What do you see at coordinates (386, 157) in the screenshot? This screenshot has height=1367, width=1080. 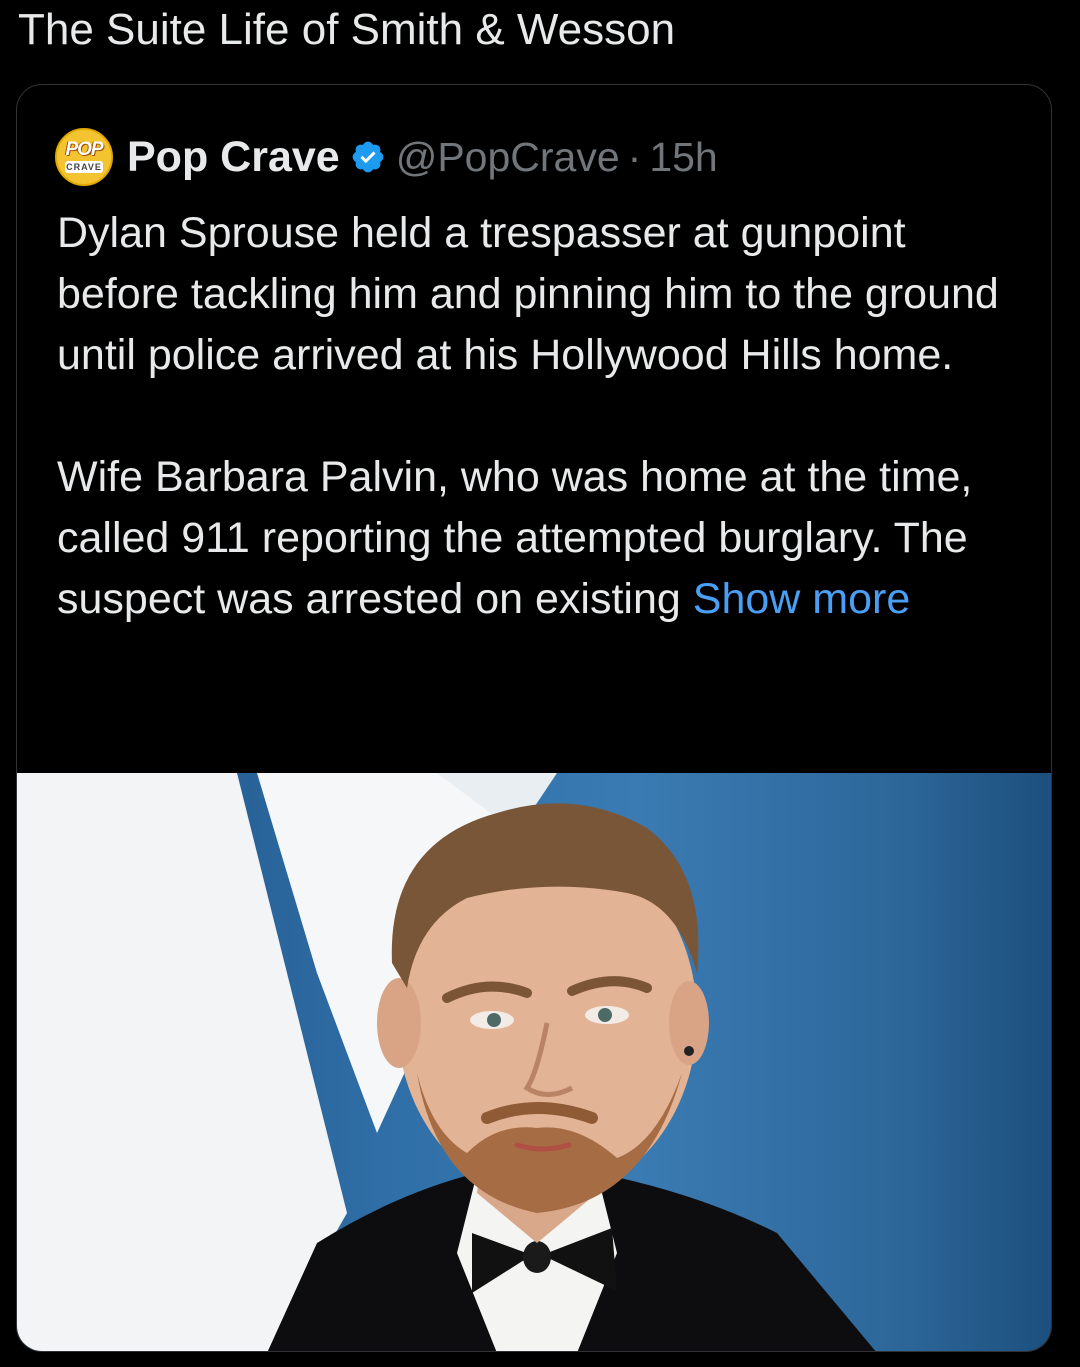 I see `tweet-header: POP CRAVE Pop Crave @PopCrave · 15h` at bounding box center [386, 157].